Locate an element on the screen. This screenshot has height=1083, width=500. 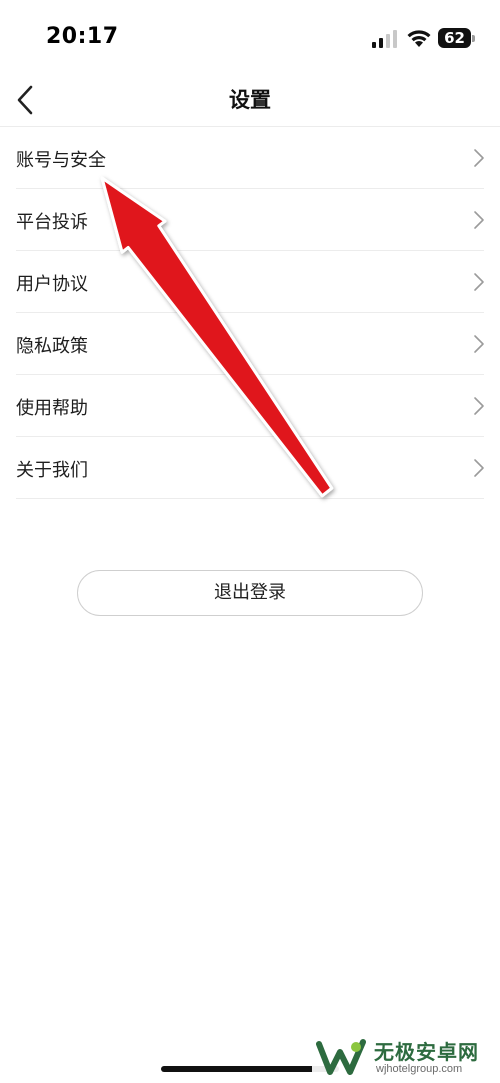
status-time: 20:17 is located at coordinates (82, 36).